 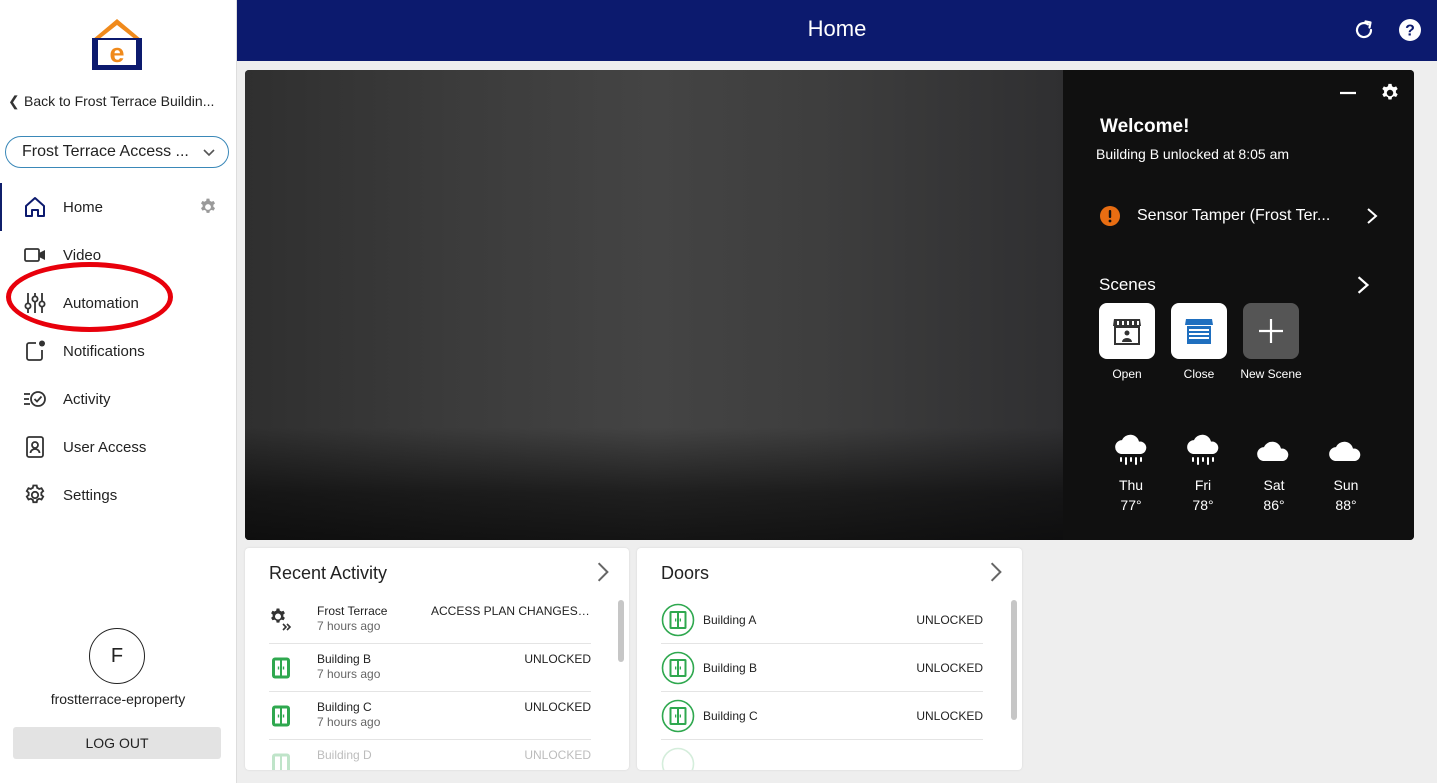 What do you see at coordinates (35, 351) in the screenshot?
I see `bell-badge-icon` at bounding box center [35, 351].